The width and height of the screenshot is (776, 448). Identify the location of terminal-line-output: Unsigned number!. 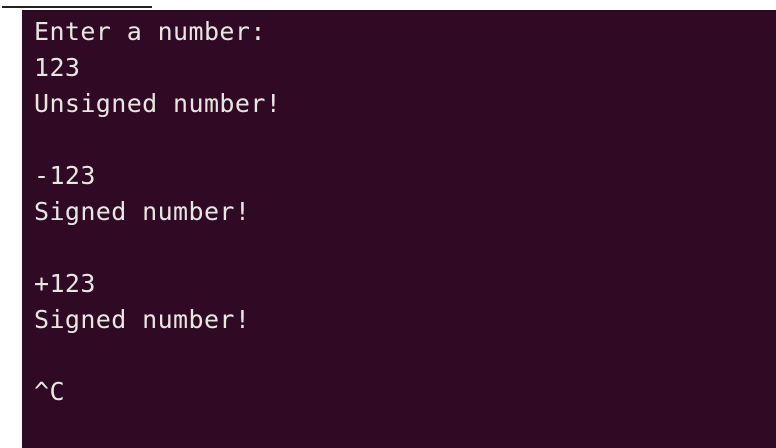
(158, 103).